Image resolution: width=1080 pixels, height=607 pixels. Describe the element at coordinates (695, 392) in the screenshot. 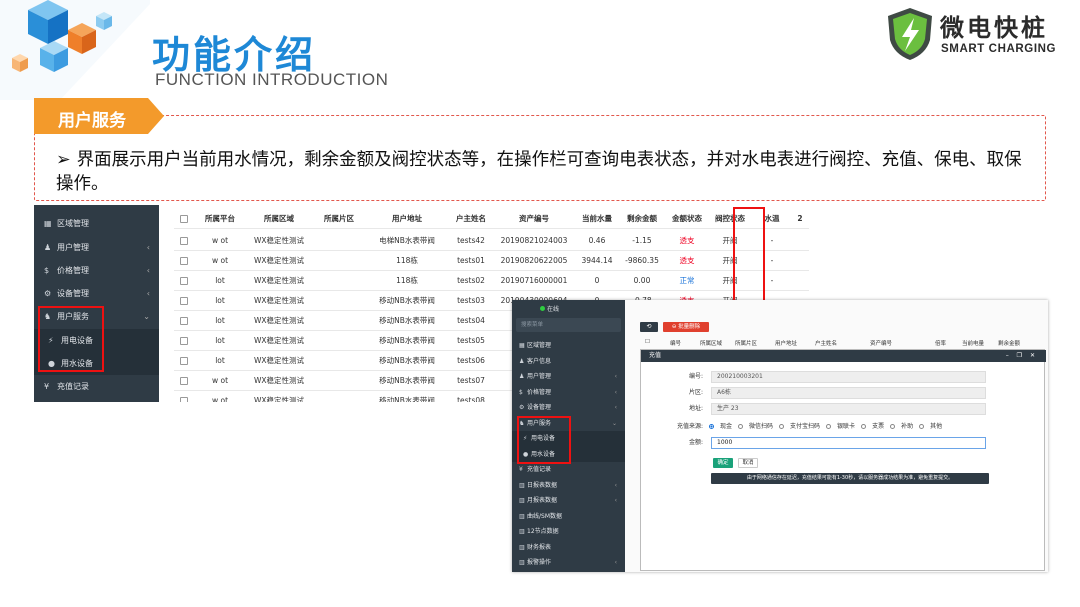

I see `field-label: 片区:` at that location.